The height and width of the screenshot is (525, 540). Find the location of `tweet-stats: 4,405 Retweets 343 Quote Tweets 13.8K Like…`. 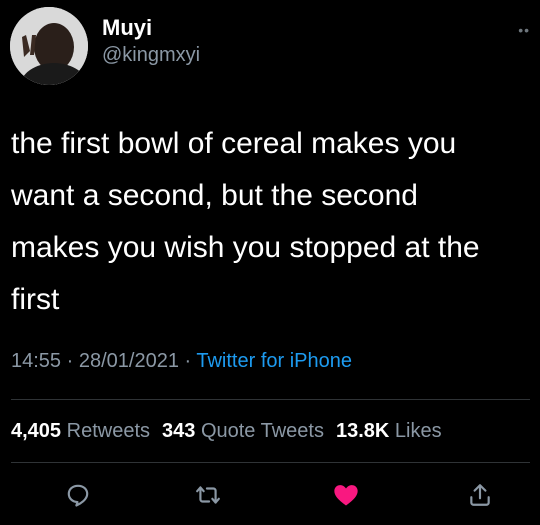

tweet-stats: 4,405 Retweets 343 Quote Tweets 13.8K Like… is located at coordinates (226, 431).